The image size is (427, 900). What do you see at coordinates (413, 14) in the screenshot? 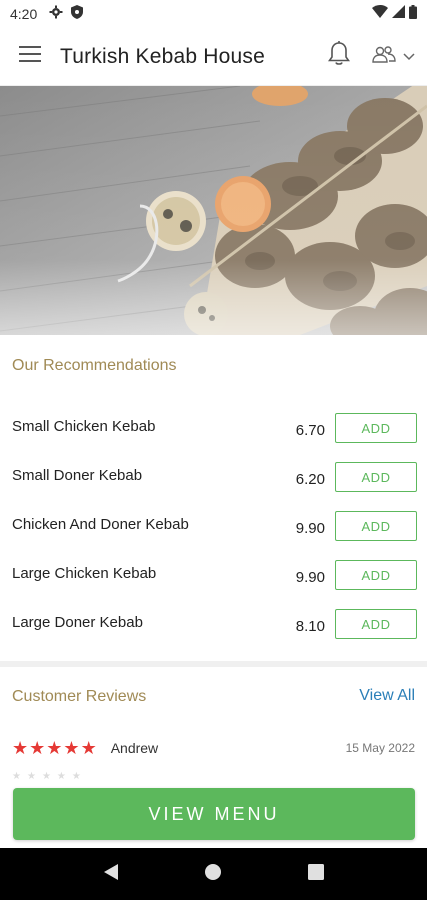
I see `battery-icon` at bounding box center [413, 14].